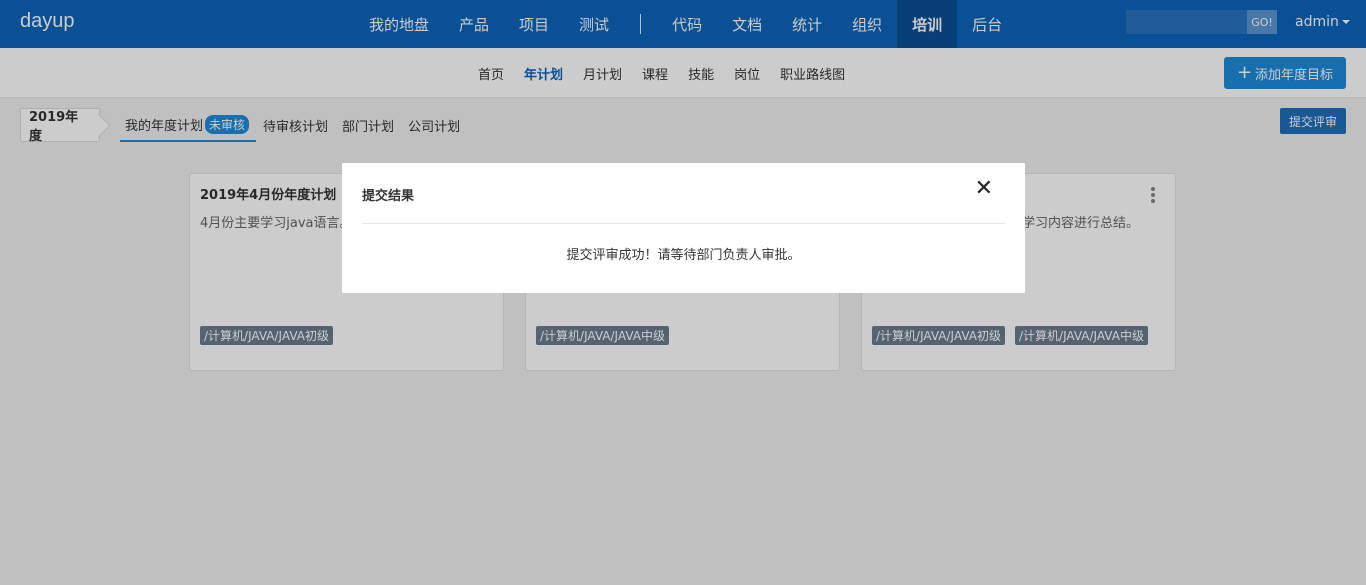 The height and width of the screenshot is (585, 1366). What do you see at coordinates (984, 189) in the screenshot?
I see `close-icon: ✕` at bounding box center [984, 189].